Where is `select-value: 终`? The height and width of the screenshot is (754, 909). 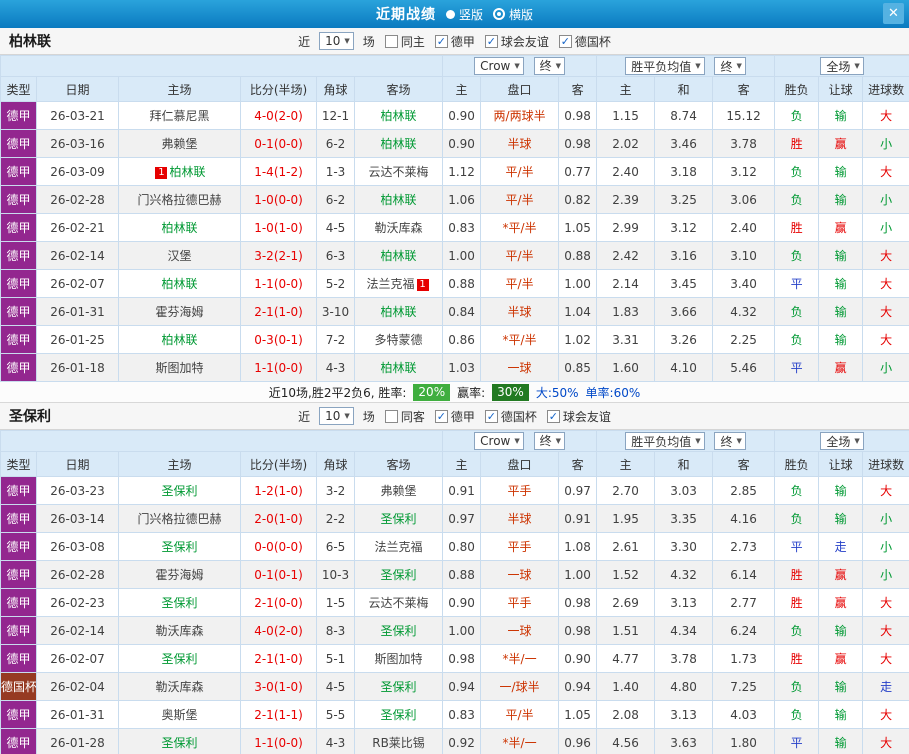 select-value: 终 is located at coordinates (545, 441).